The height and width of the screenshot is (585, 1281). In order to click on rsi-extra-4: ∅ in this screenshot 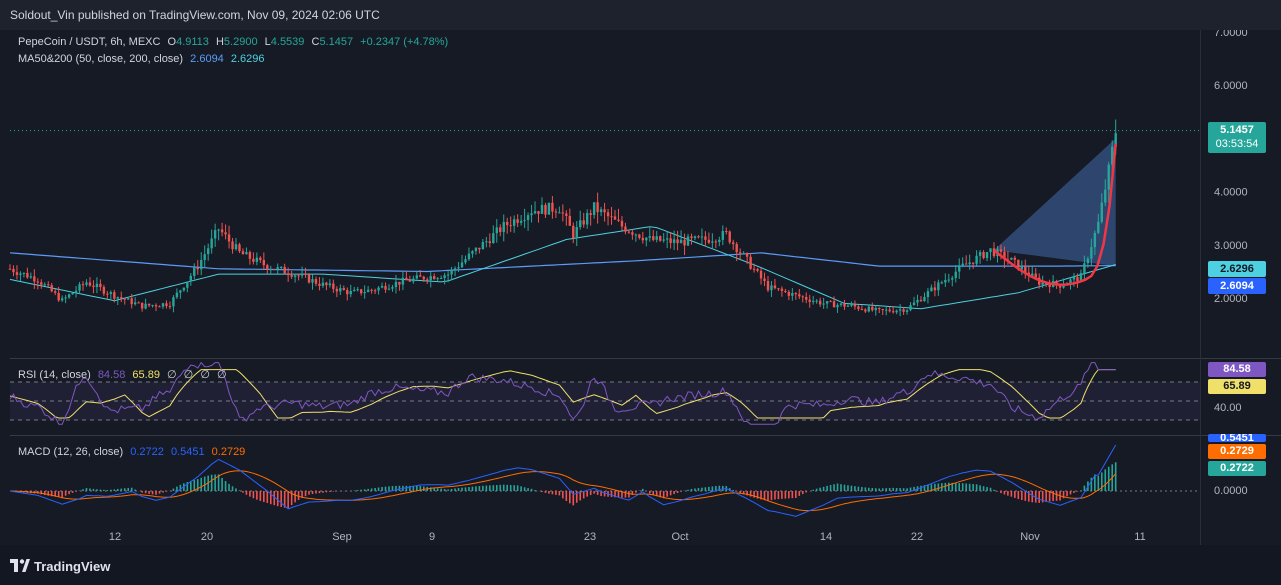, I will do `click(221, 375)`.